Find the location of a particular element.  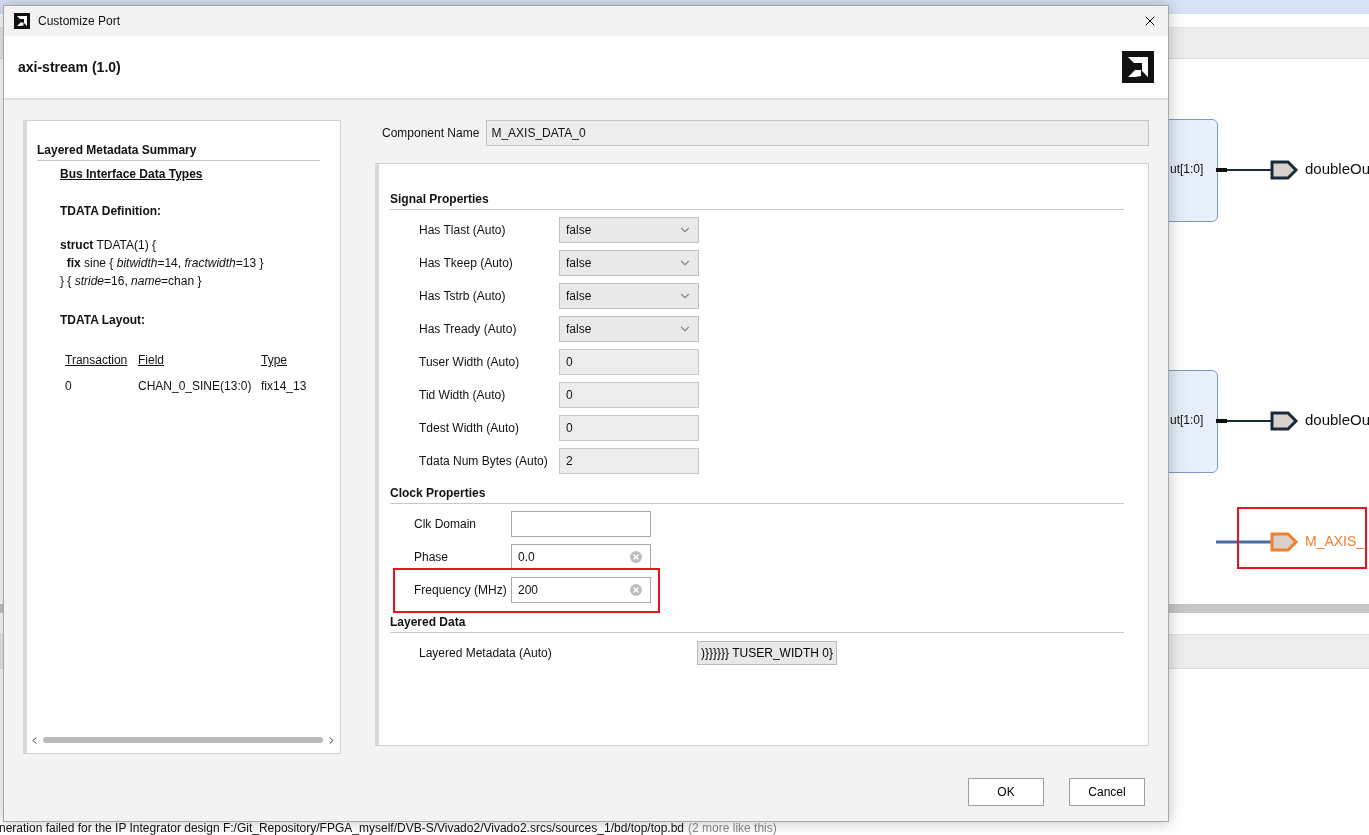

field-label: Frequency (MHz) is located at coordinates (461, 590).